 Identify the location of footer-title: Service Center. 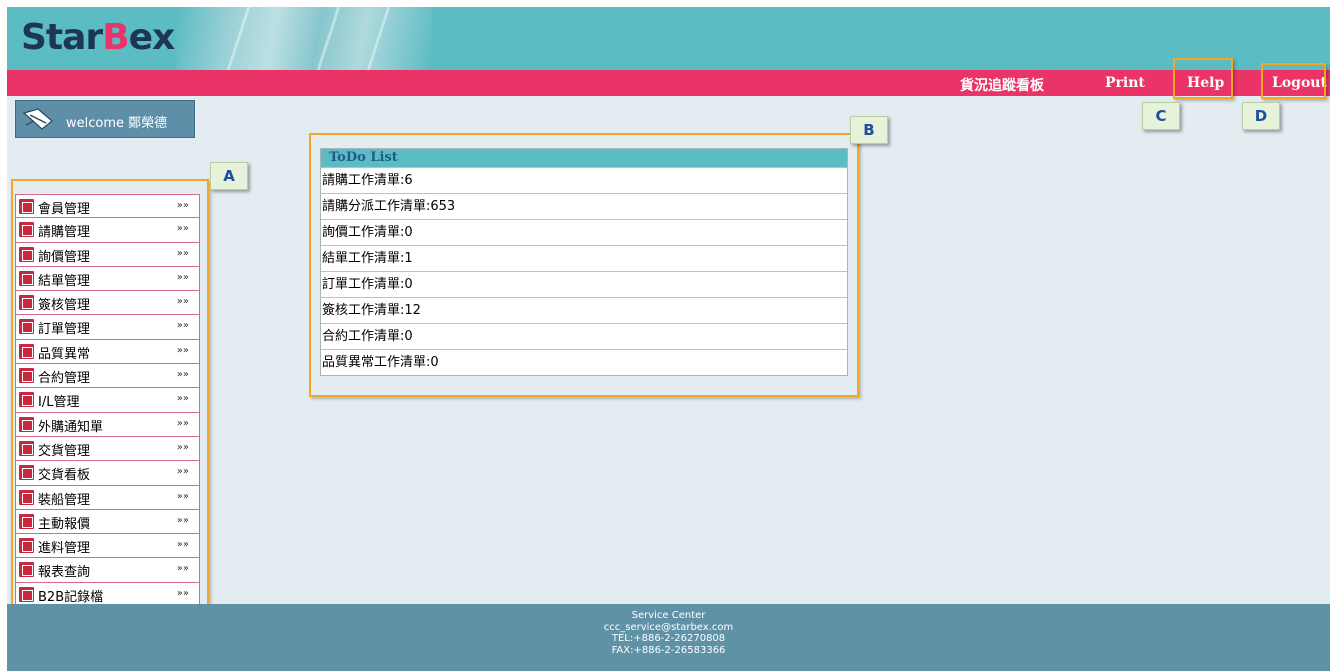
(668, 615).